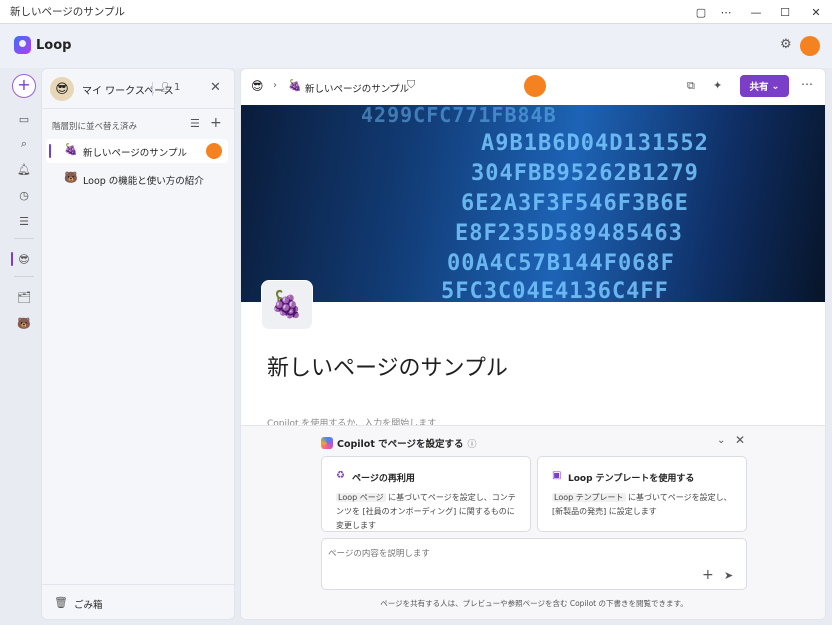 This screenshot has height=625, width=832. What do you see at coordinates (257, 86) in the screenshot?
I see `breadcrumb-workspace-icon: 😎` at bounding box center [257, 86].